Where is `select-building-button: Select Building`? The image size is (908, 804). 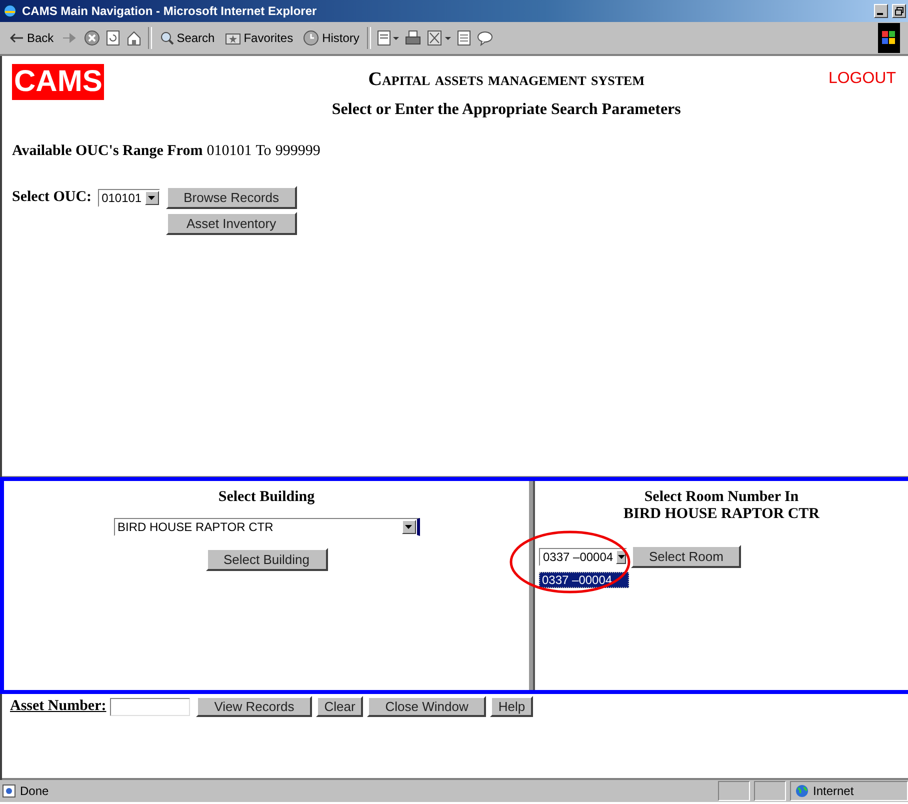 select-building-button: Select Building is located at coordinates (267, 560).